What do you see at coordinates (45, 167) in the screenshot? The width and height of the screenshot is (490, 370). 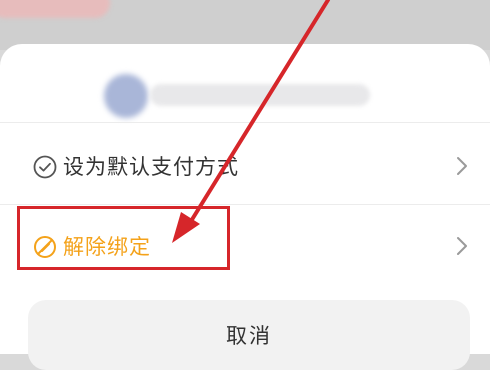 I see `check-circle-icon` at bounding box center [45, 167].